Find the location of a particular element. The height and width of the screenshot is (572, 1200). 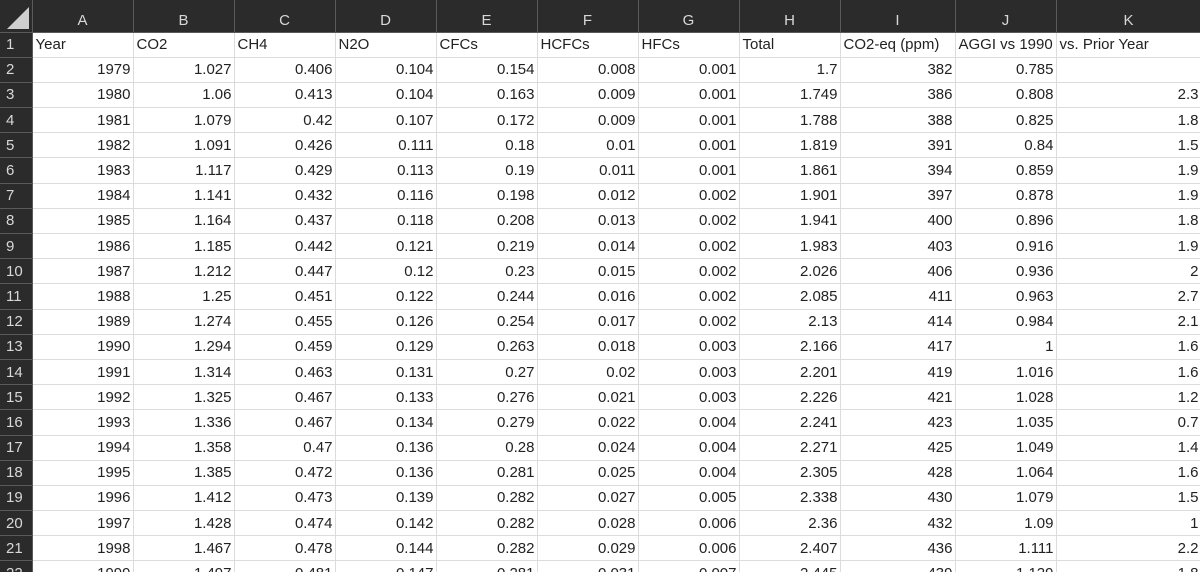

cell-n2o: 0.118 is located at coordinates (386, 221).